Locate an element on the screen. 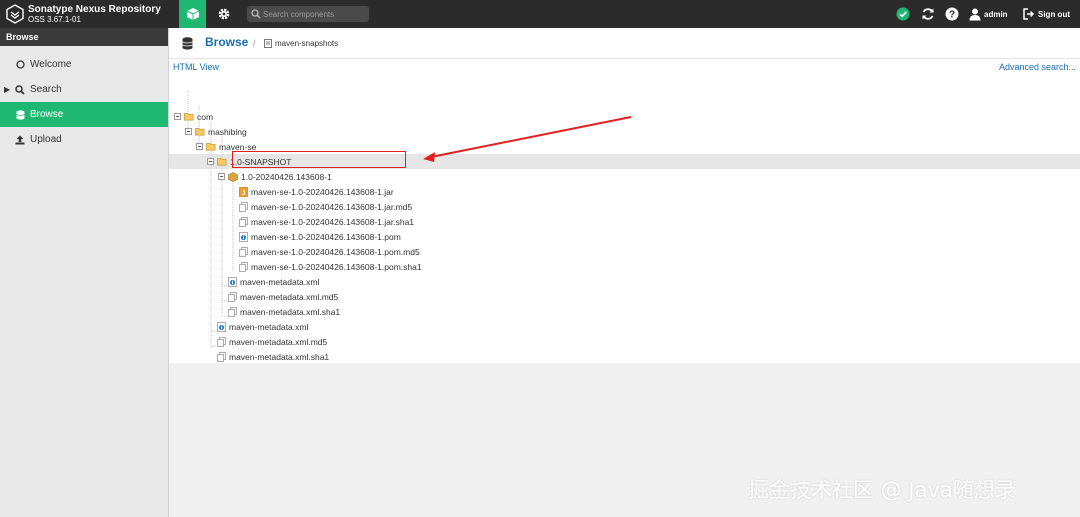 The height and width of the screenshot is (517, 1080). user-account-button: admin is located at coordinates (988, 14).